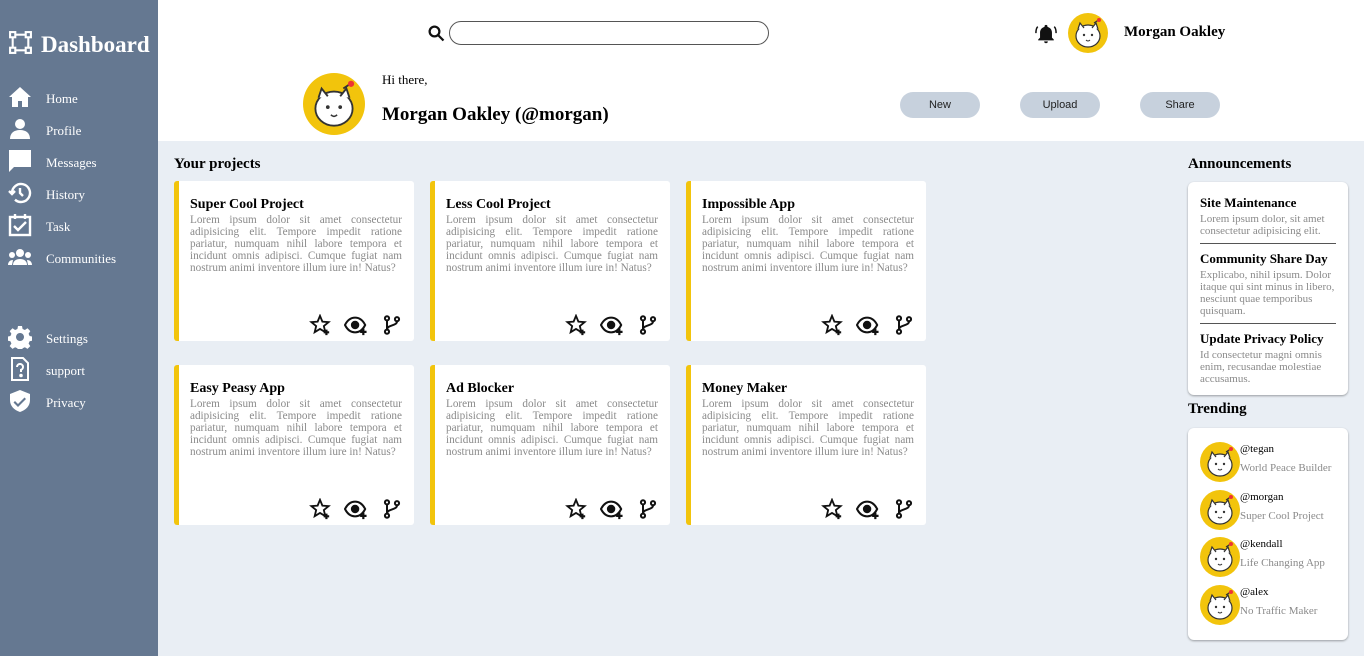 Image resolution: width=1364 pixels, height=656 pixels. Describe the element at coordinates (1282, 563) in the screenshot. I see `trending-project: Life Changing App` at that location.